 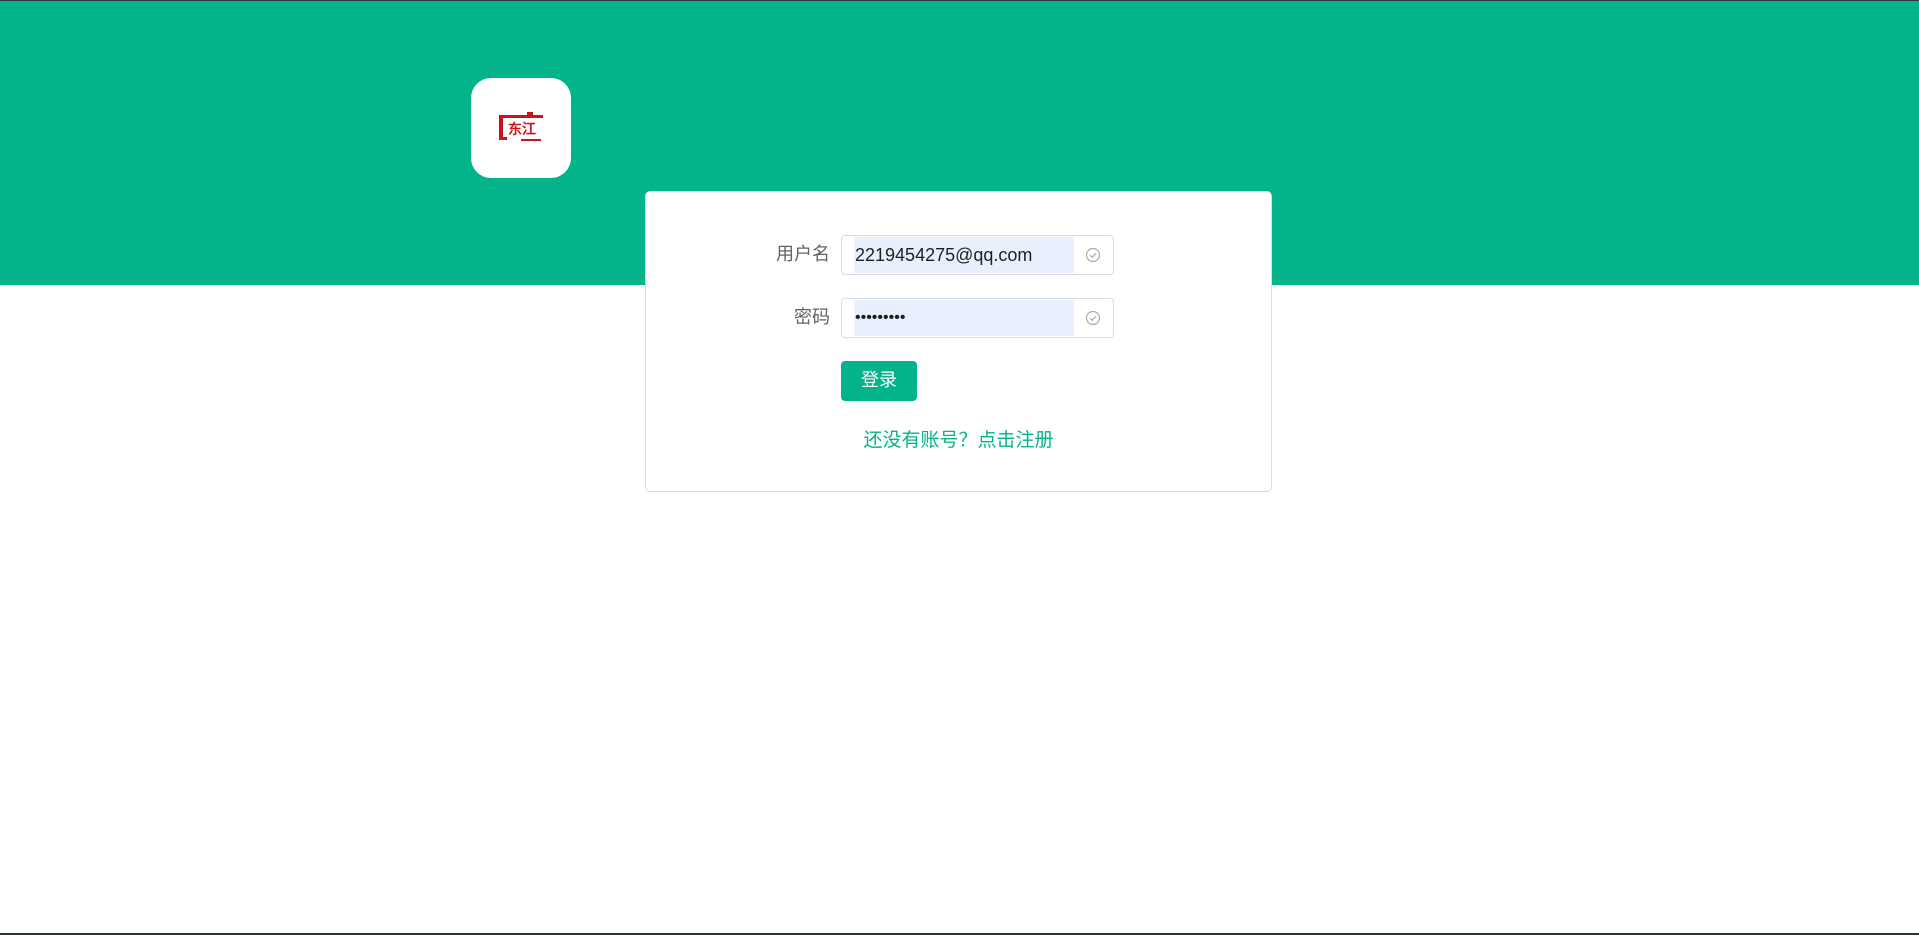 I want to click on register-link: 还没有账号？点击注册, so click(x=958, y=438).